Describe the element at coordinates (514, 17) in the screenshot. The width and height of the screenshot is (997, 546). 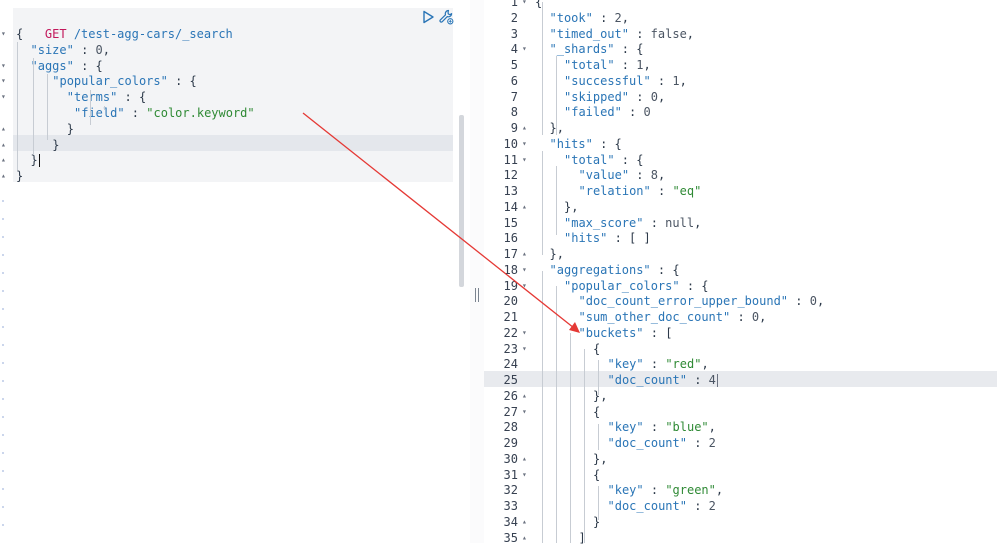
I see `line-number: 2` at that location.